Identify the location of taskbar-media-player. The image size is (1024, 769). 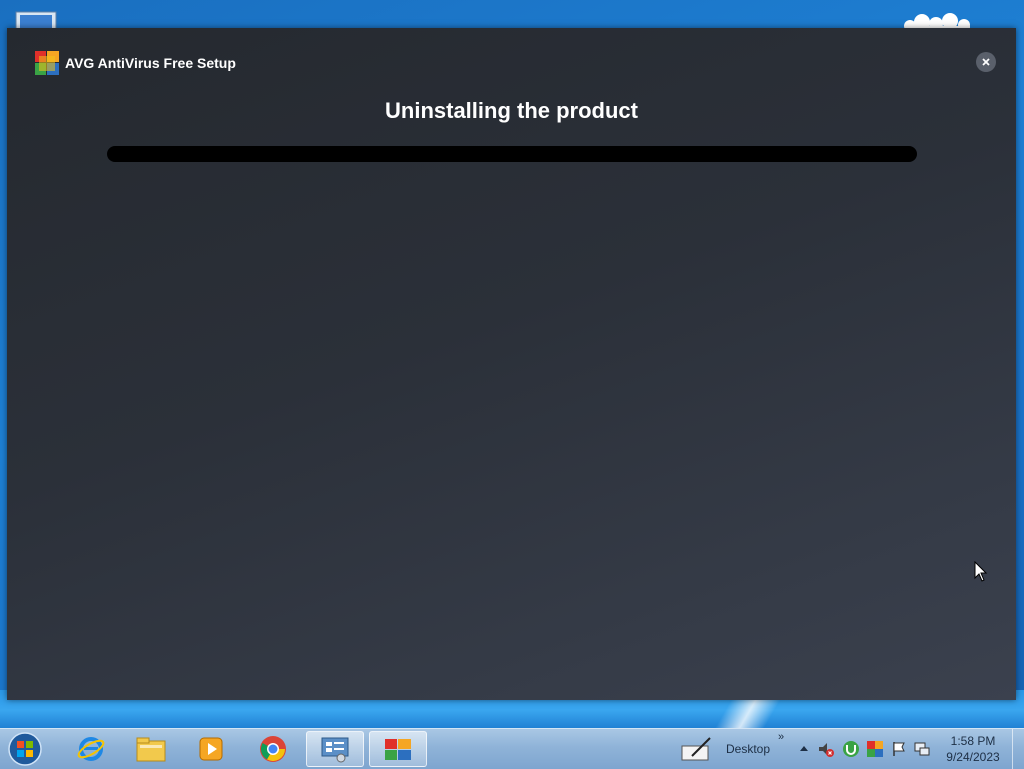
(211, 749).